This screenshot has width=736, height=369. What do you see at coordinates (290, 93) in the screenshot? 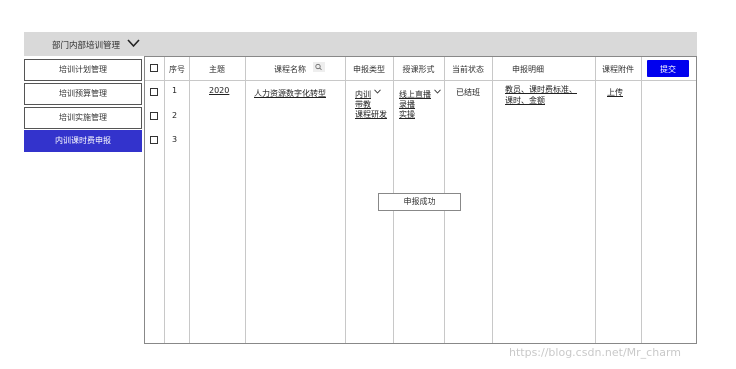
I see `course-name-link: 人力资源数字化转型` at bounding box center [290, 93].